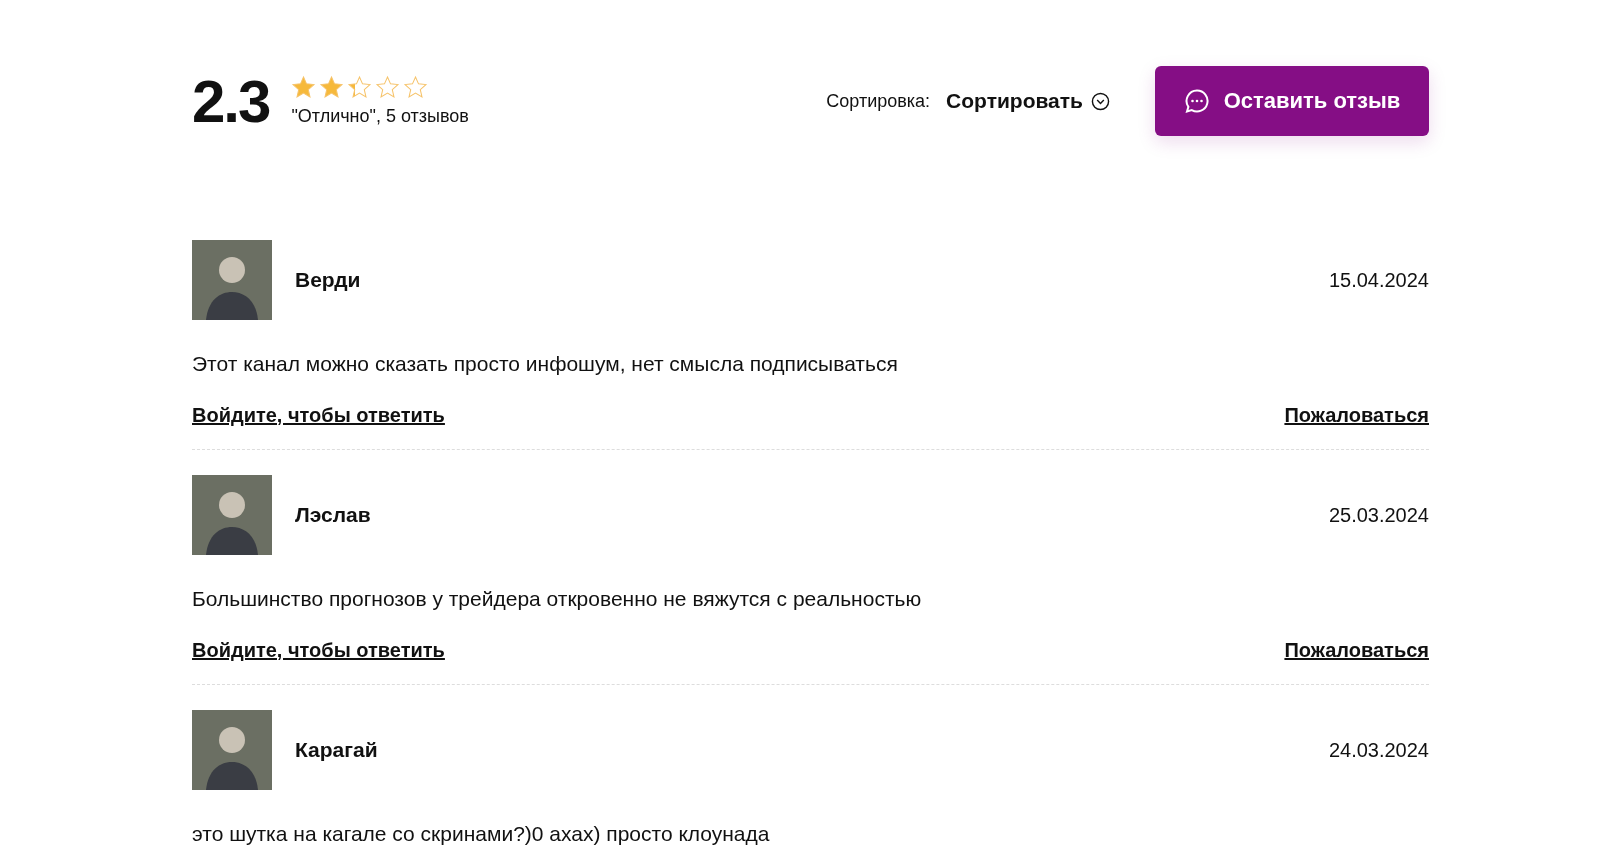  What do you see at coordinates (557, 599) in the screenshot?
I see `review-text: Большинство прогнозов у трейдера откровенно не вяжутся с реальностью` at bounding box center [557, 599].